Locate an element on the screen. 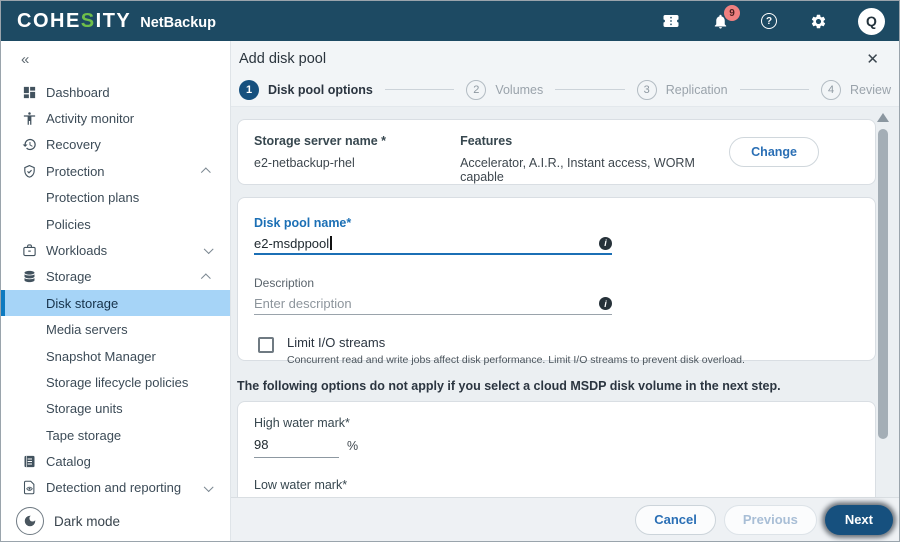 Image resolution: width=900 pixels, height=542 pixels. shield-check-icon is located at coordinates (29, 171).